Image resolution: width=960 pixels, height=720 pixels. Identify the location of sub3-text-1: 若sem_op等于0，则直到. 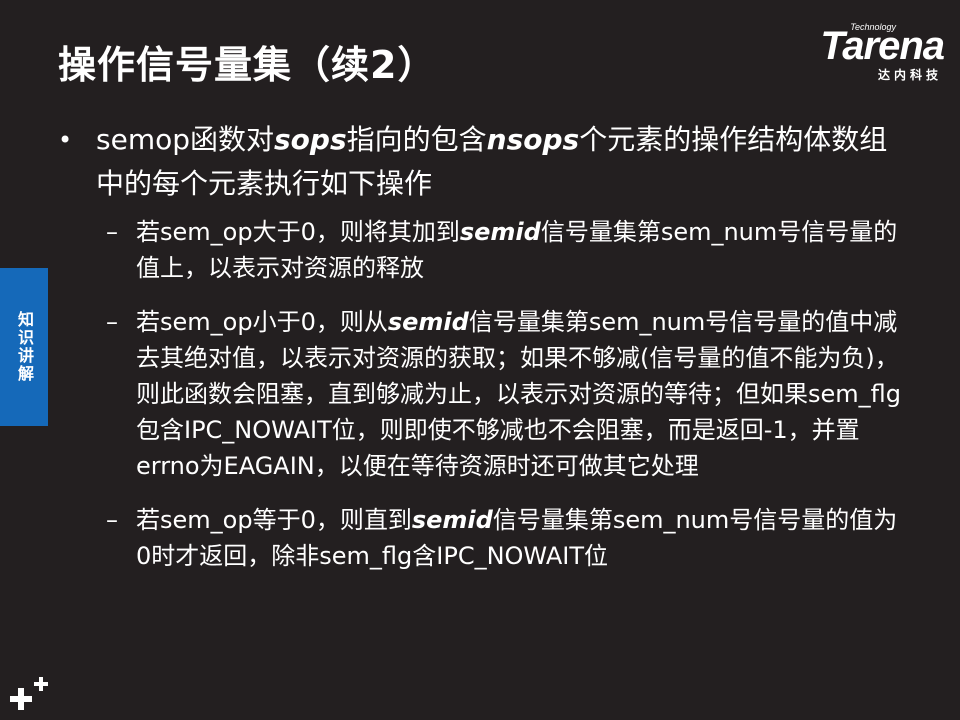
(274, 520).